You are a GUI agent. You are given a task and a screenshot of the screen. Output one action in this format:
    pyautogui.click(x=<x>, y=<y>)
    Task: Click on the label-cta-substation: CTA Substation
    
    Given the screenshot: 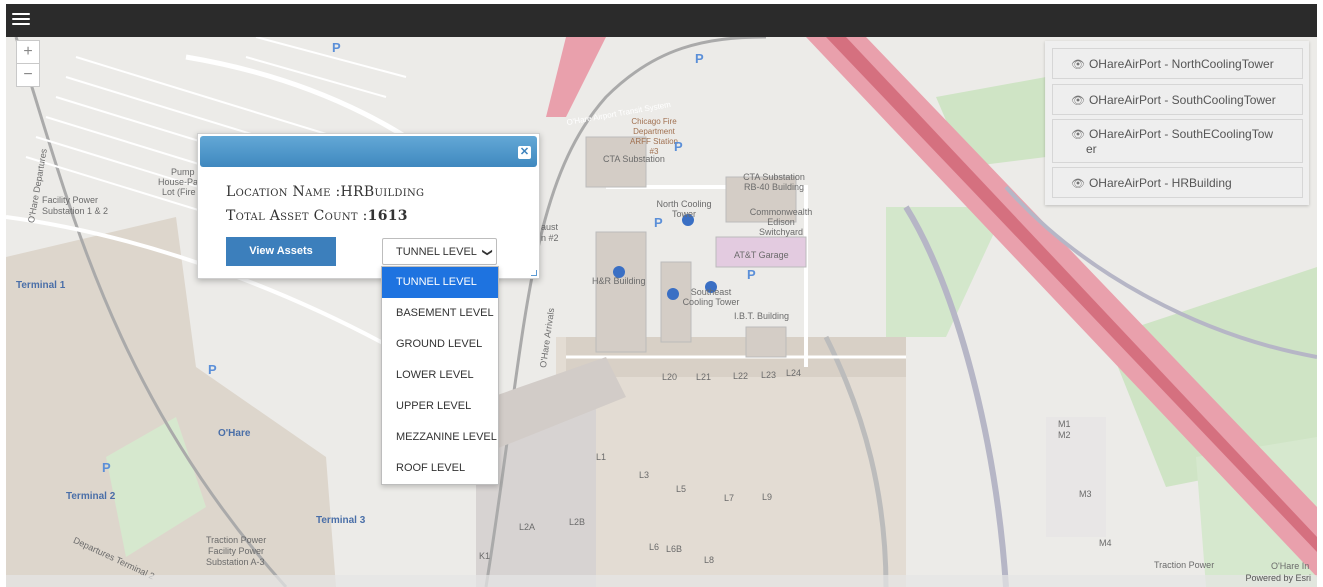 What is the action you would take?
    pyautogui.click(x=634, y=159)
    